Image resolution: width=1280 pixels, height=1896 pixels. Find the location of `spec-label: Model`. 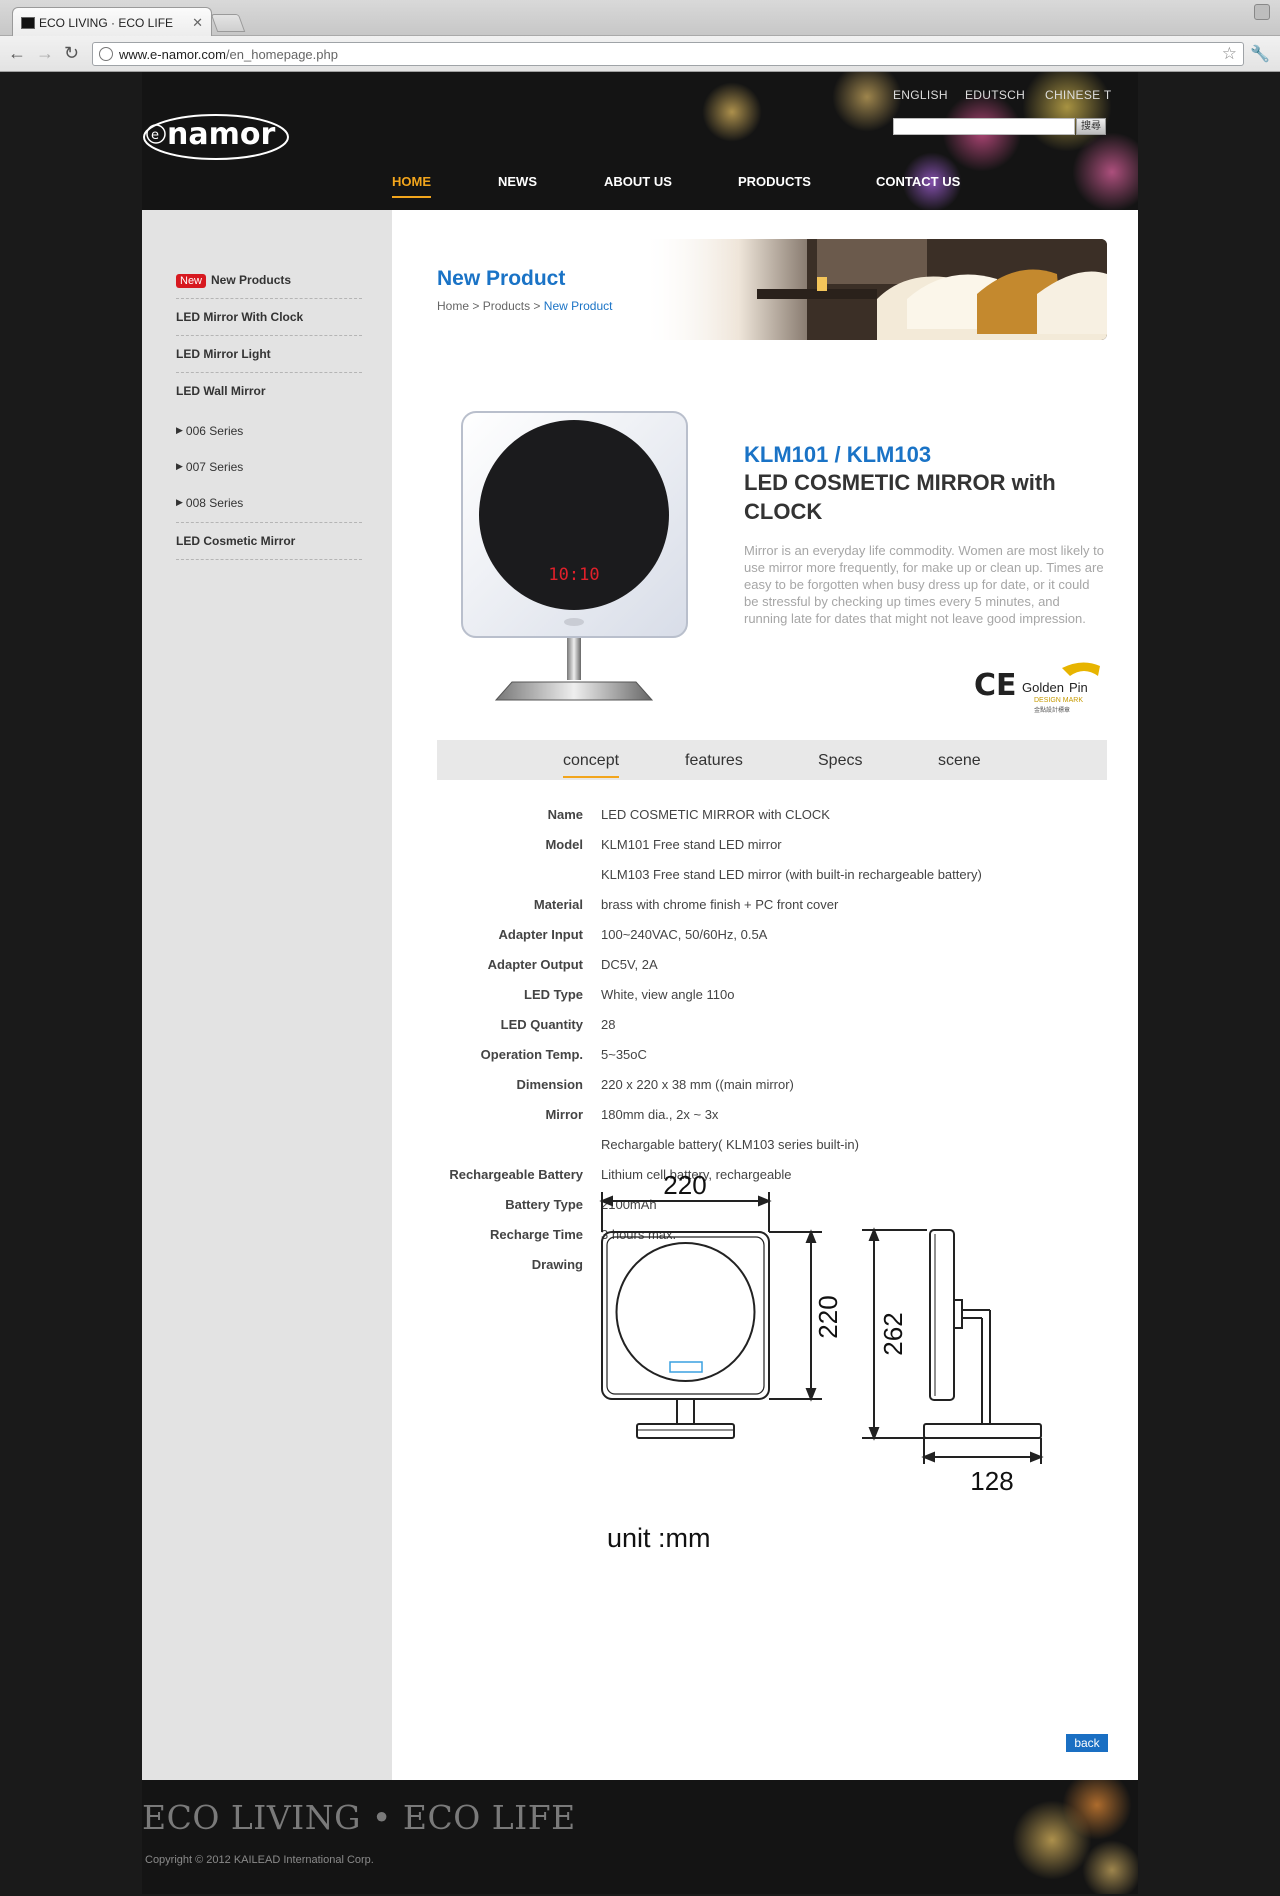

spec-label: Model is located at coordinates (564, 844).